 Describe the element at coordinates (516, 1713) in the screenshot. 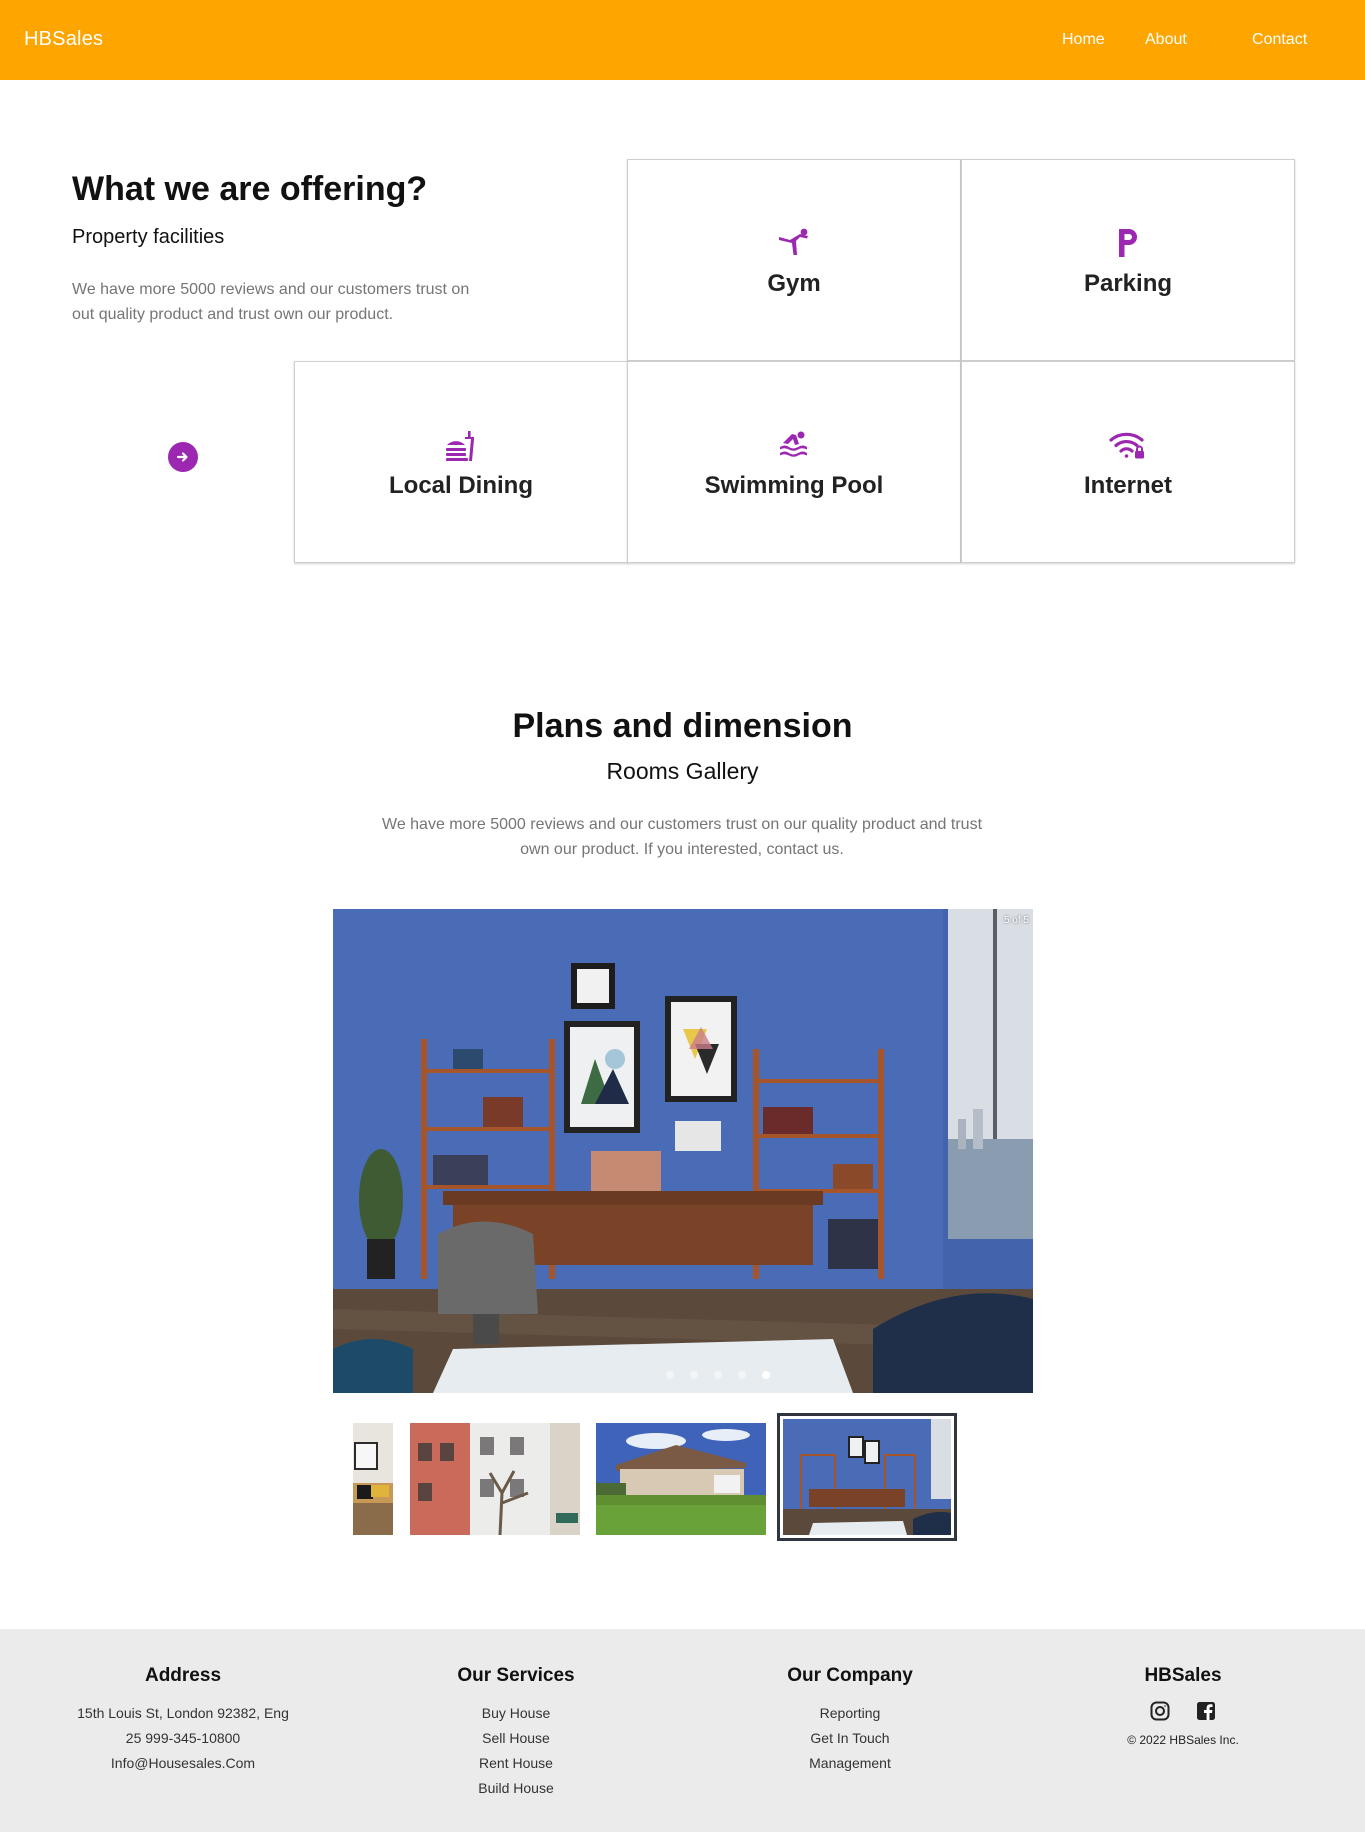

I see `service-link: Buy House` at that location.